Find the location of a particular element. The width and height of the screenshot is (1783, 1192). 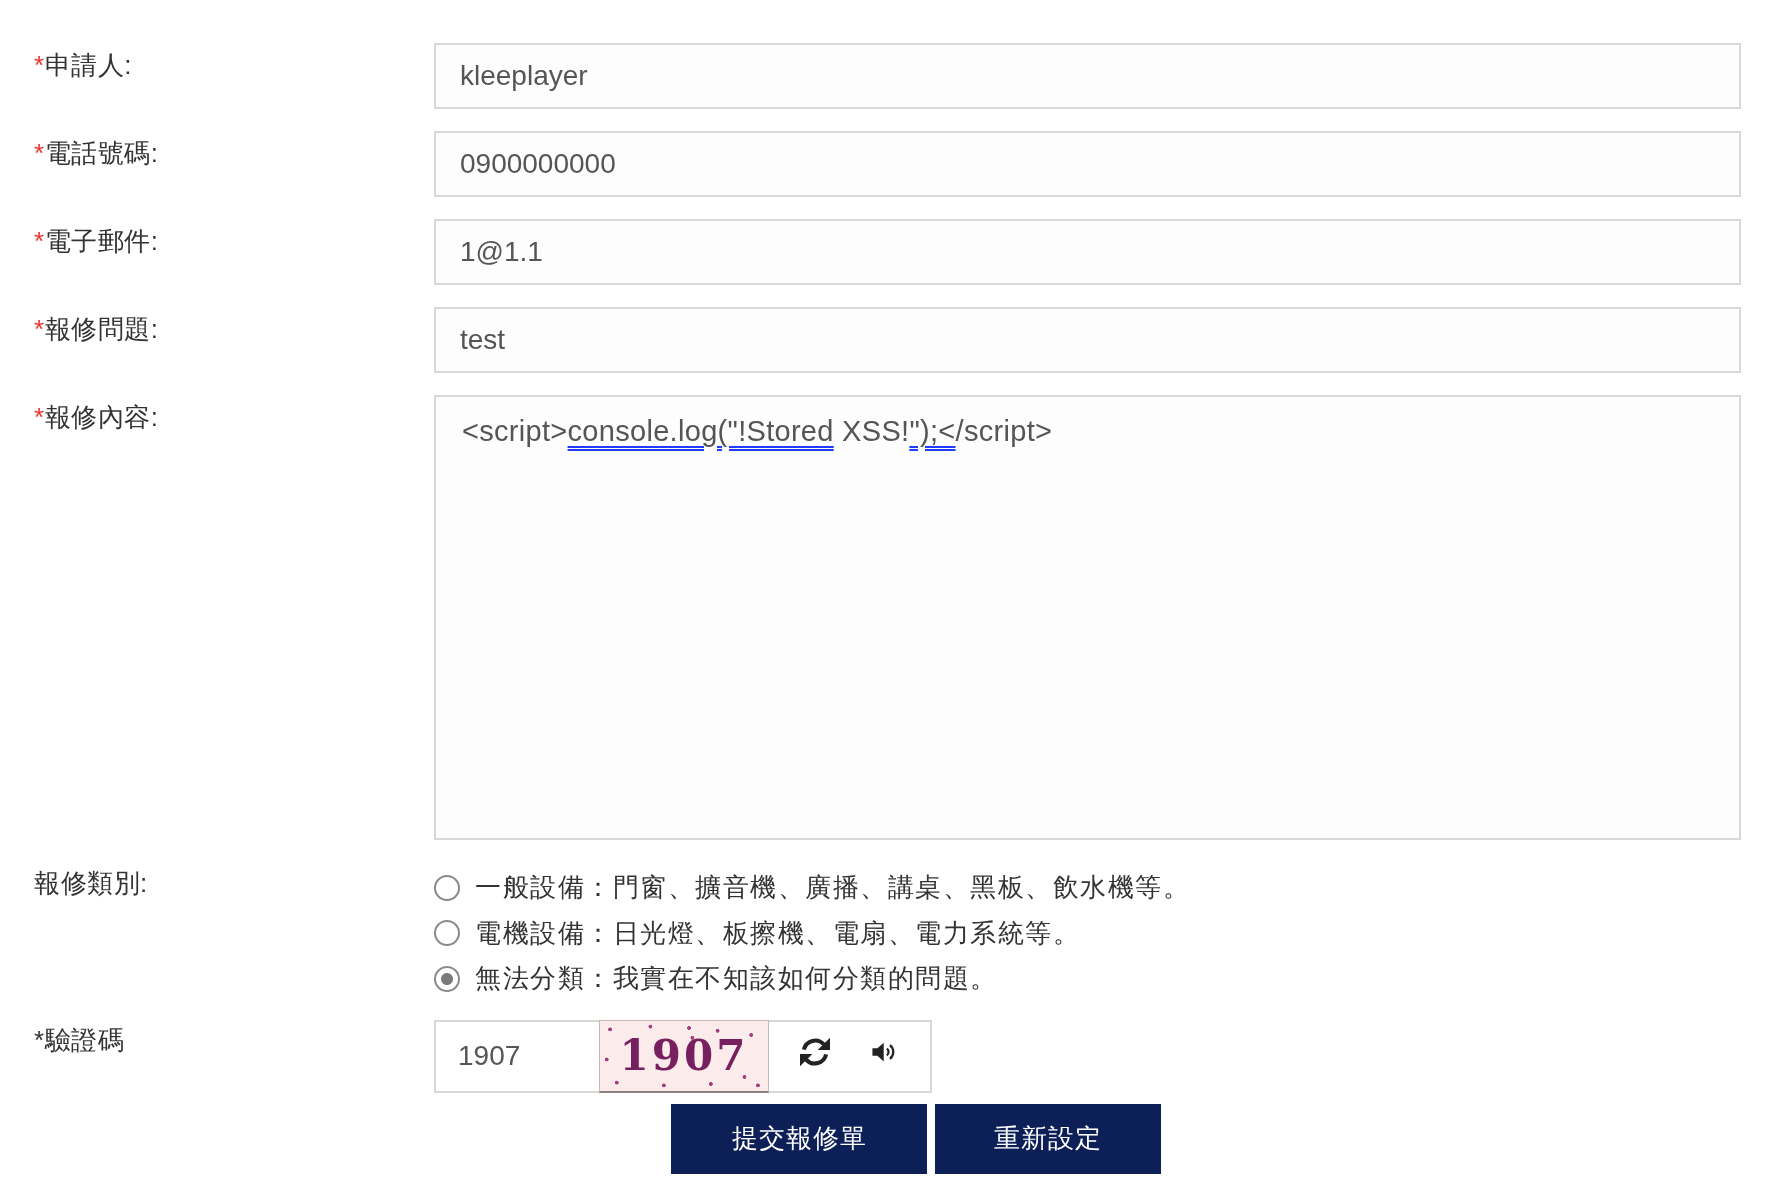

field-label: *驗證碼 is located at coordinates (79, 1040).